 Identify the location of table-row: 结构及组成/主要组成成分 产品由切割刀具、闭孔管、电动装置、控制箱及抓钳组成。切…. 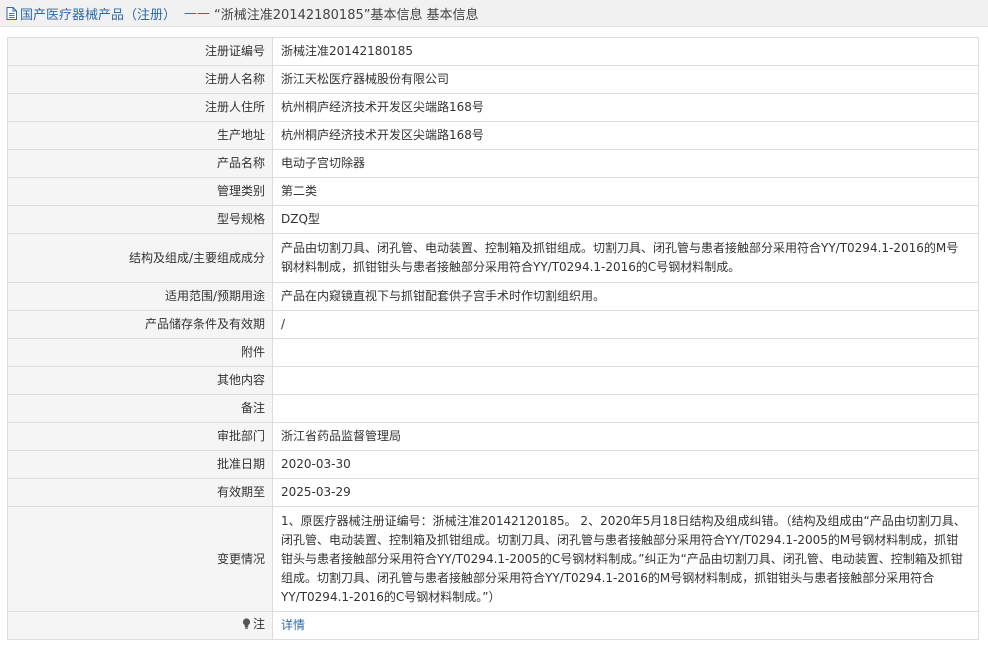
(493, 258).